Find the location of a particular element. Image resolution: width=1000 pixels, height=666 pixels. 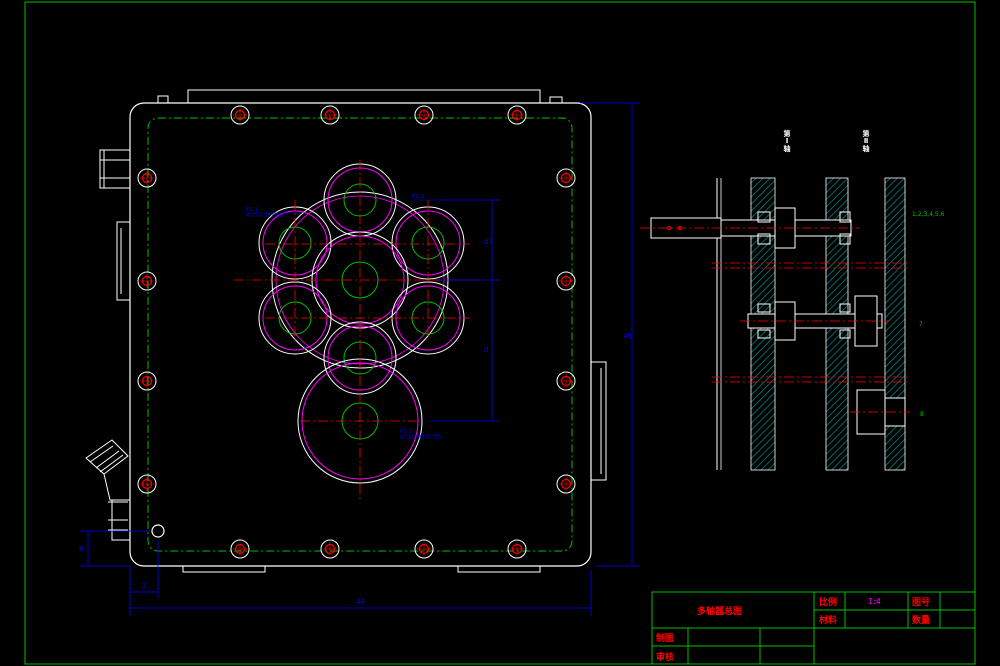

title-quantity-label: 数量 is located at coordinates (921, 620).